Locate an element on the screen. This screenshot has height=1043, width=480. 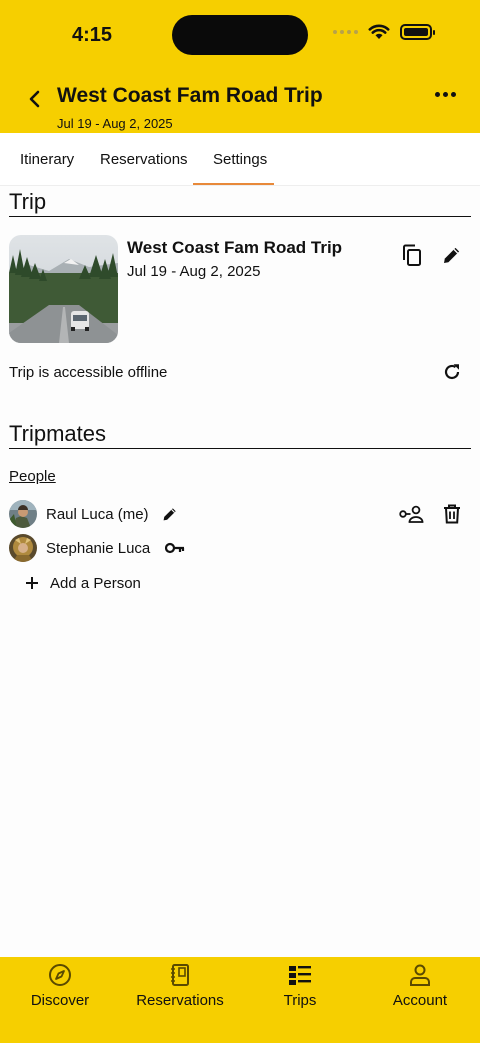
add-person-plus-icon is located at coordinates (32, 583).